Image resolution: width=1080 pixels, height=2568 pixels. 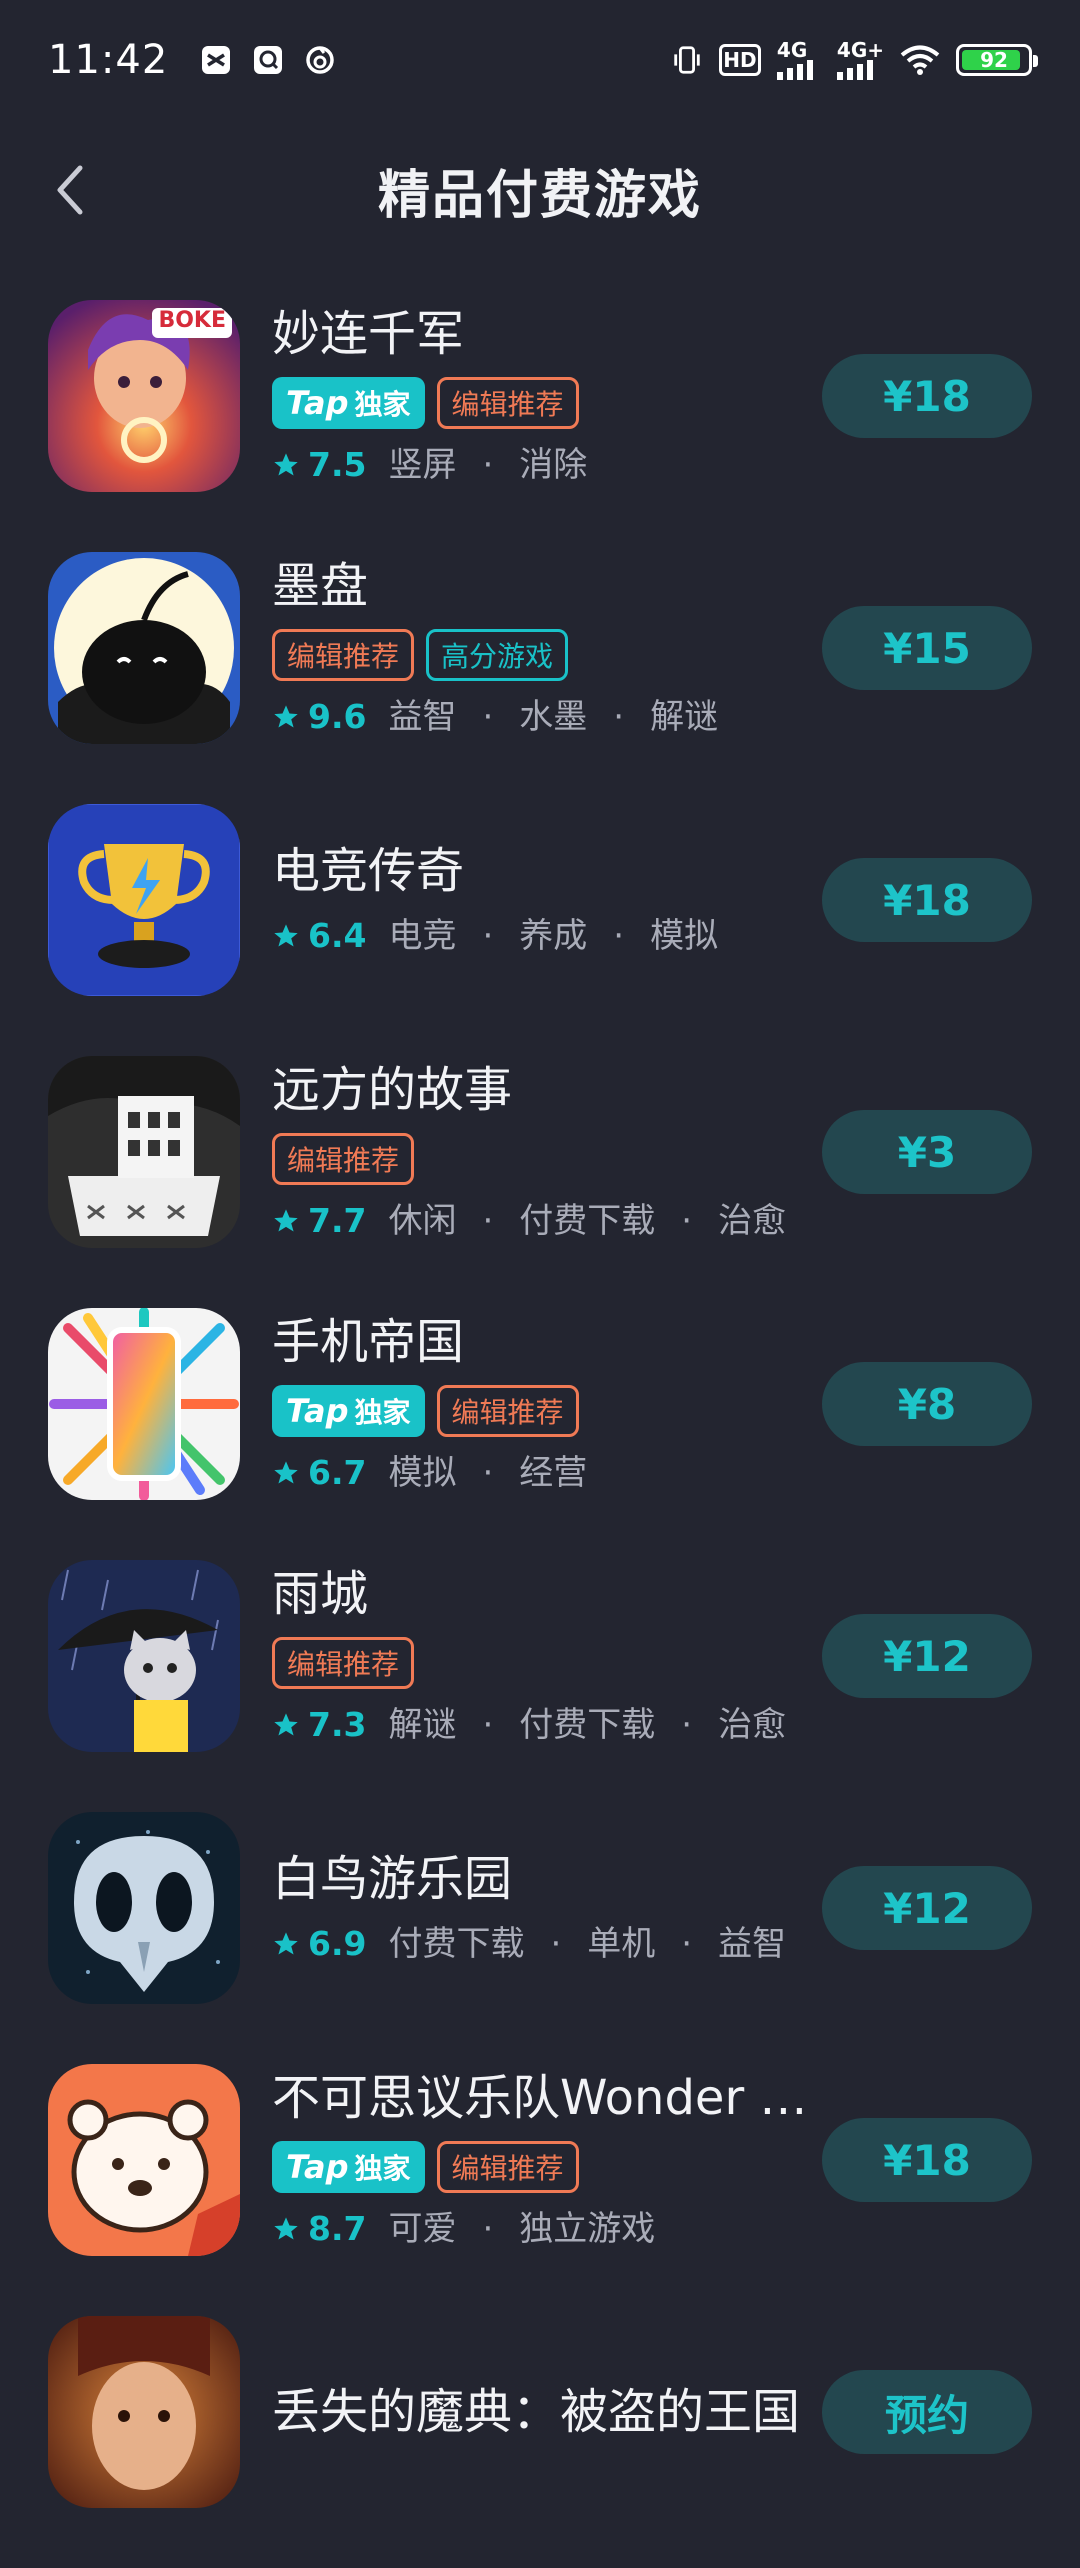 I want to click on game-list-item: BOKE 妙连千军 Tap 独家 编辑推荐 7.5 竖屏 · 消除 ¥18, so click(x=540, y=426).